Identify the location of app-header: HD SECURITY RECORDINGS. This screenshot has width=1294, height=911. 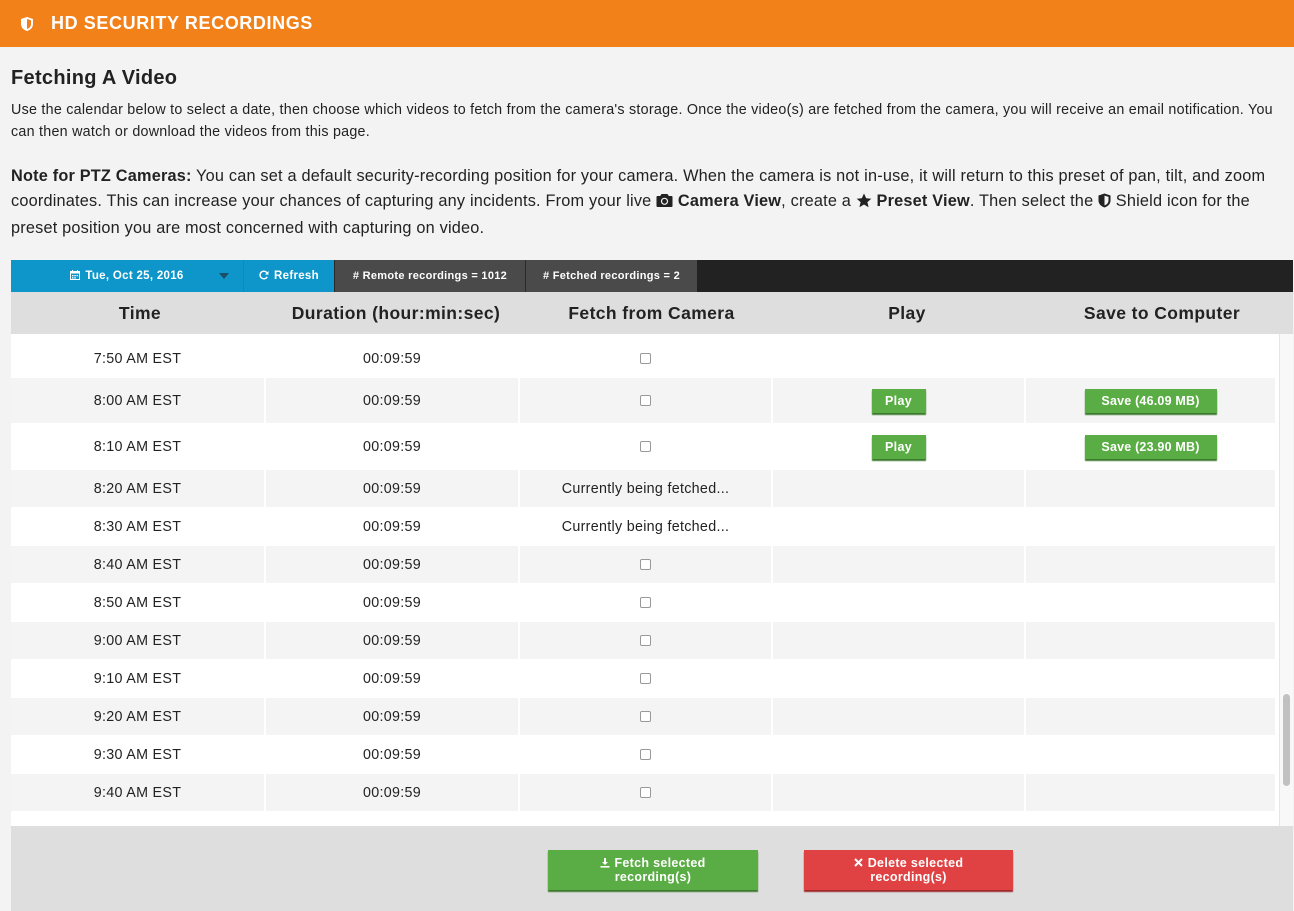
(647, 23).